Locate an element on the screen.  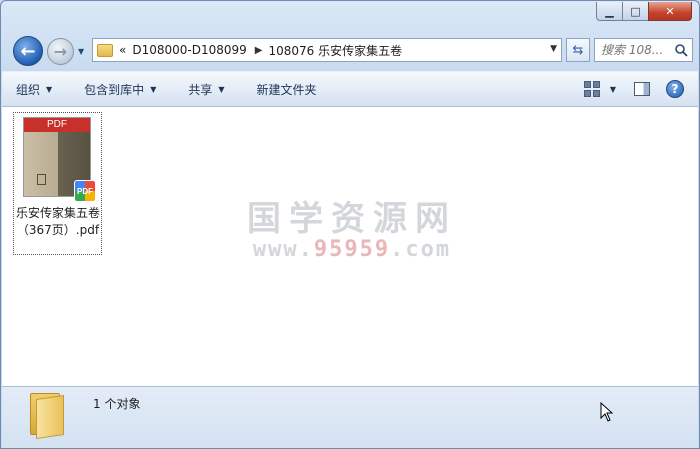
back-arrow-icon: ← is located at coordinates (28, 51).